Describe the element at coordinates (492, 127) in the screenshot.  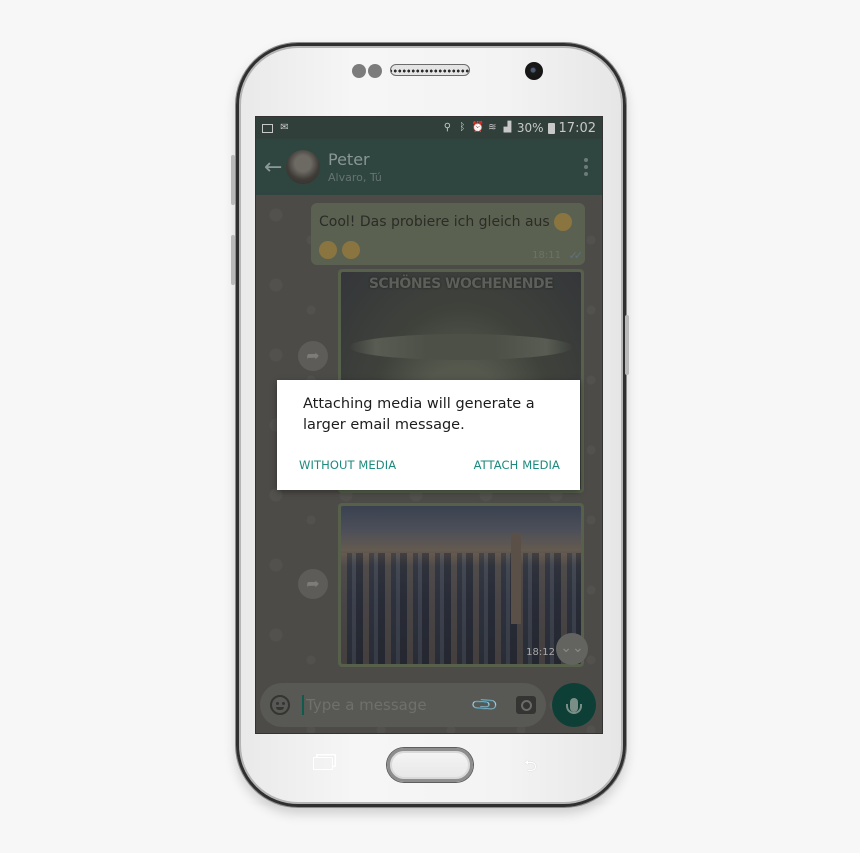
I see `wifi-icon: ≋` at that location.